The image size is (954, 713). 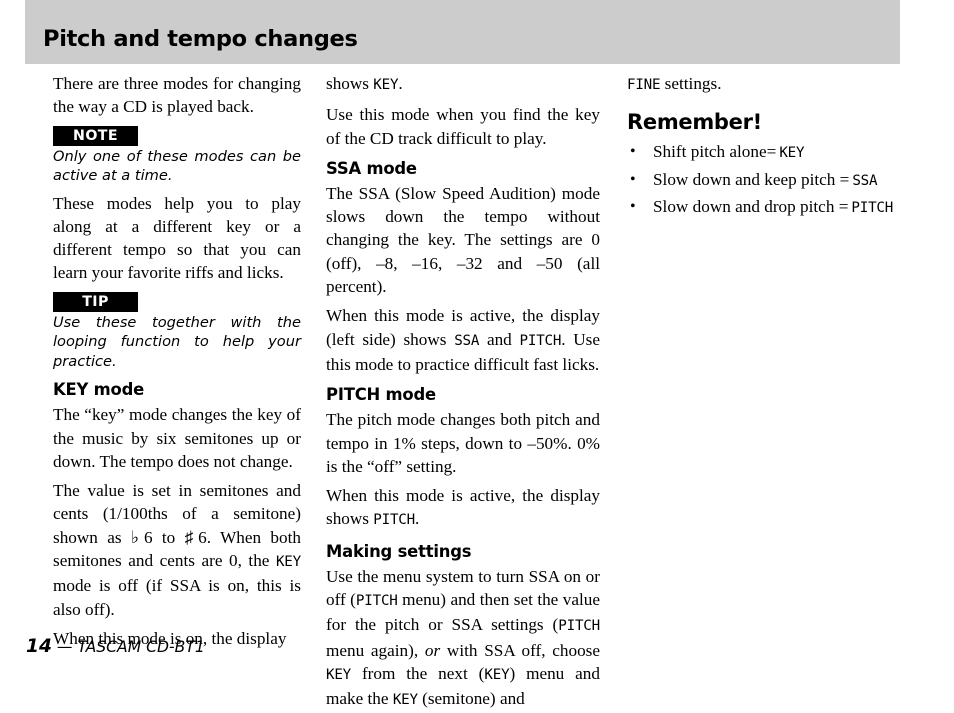 What do you see at coordinates (350, 83) in the screenshot?
I see `shows-key-text-a: shows` at bounding box center [350, 83].